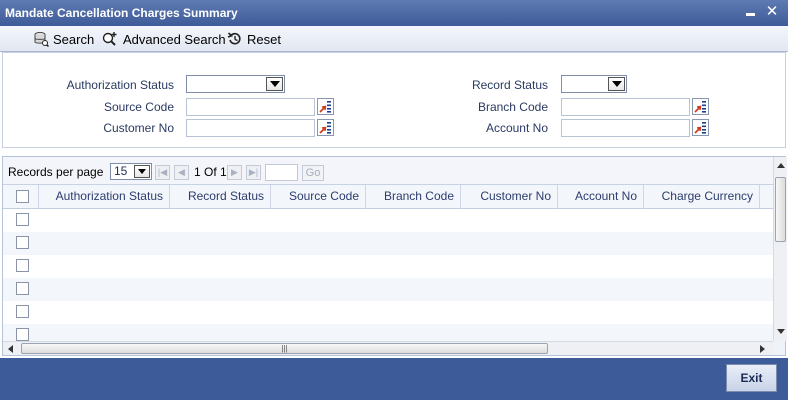  I want to click on account-no-input, so click(625, 128).